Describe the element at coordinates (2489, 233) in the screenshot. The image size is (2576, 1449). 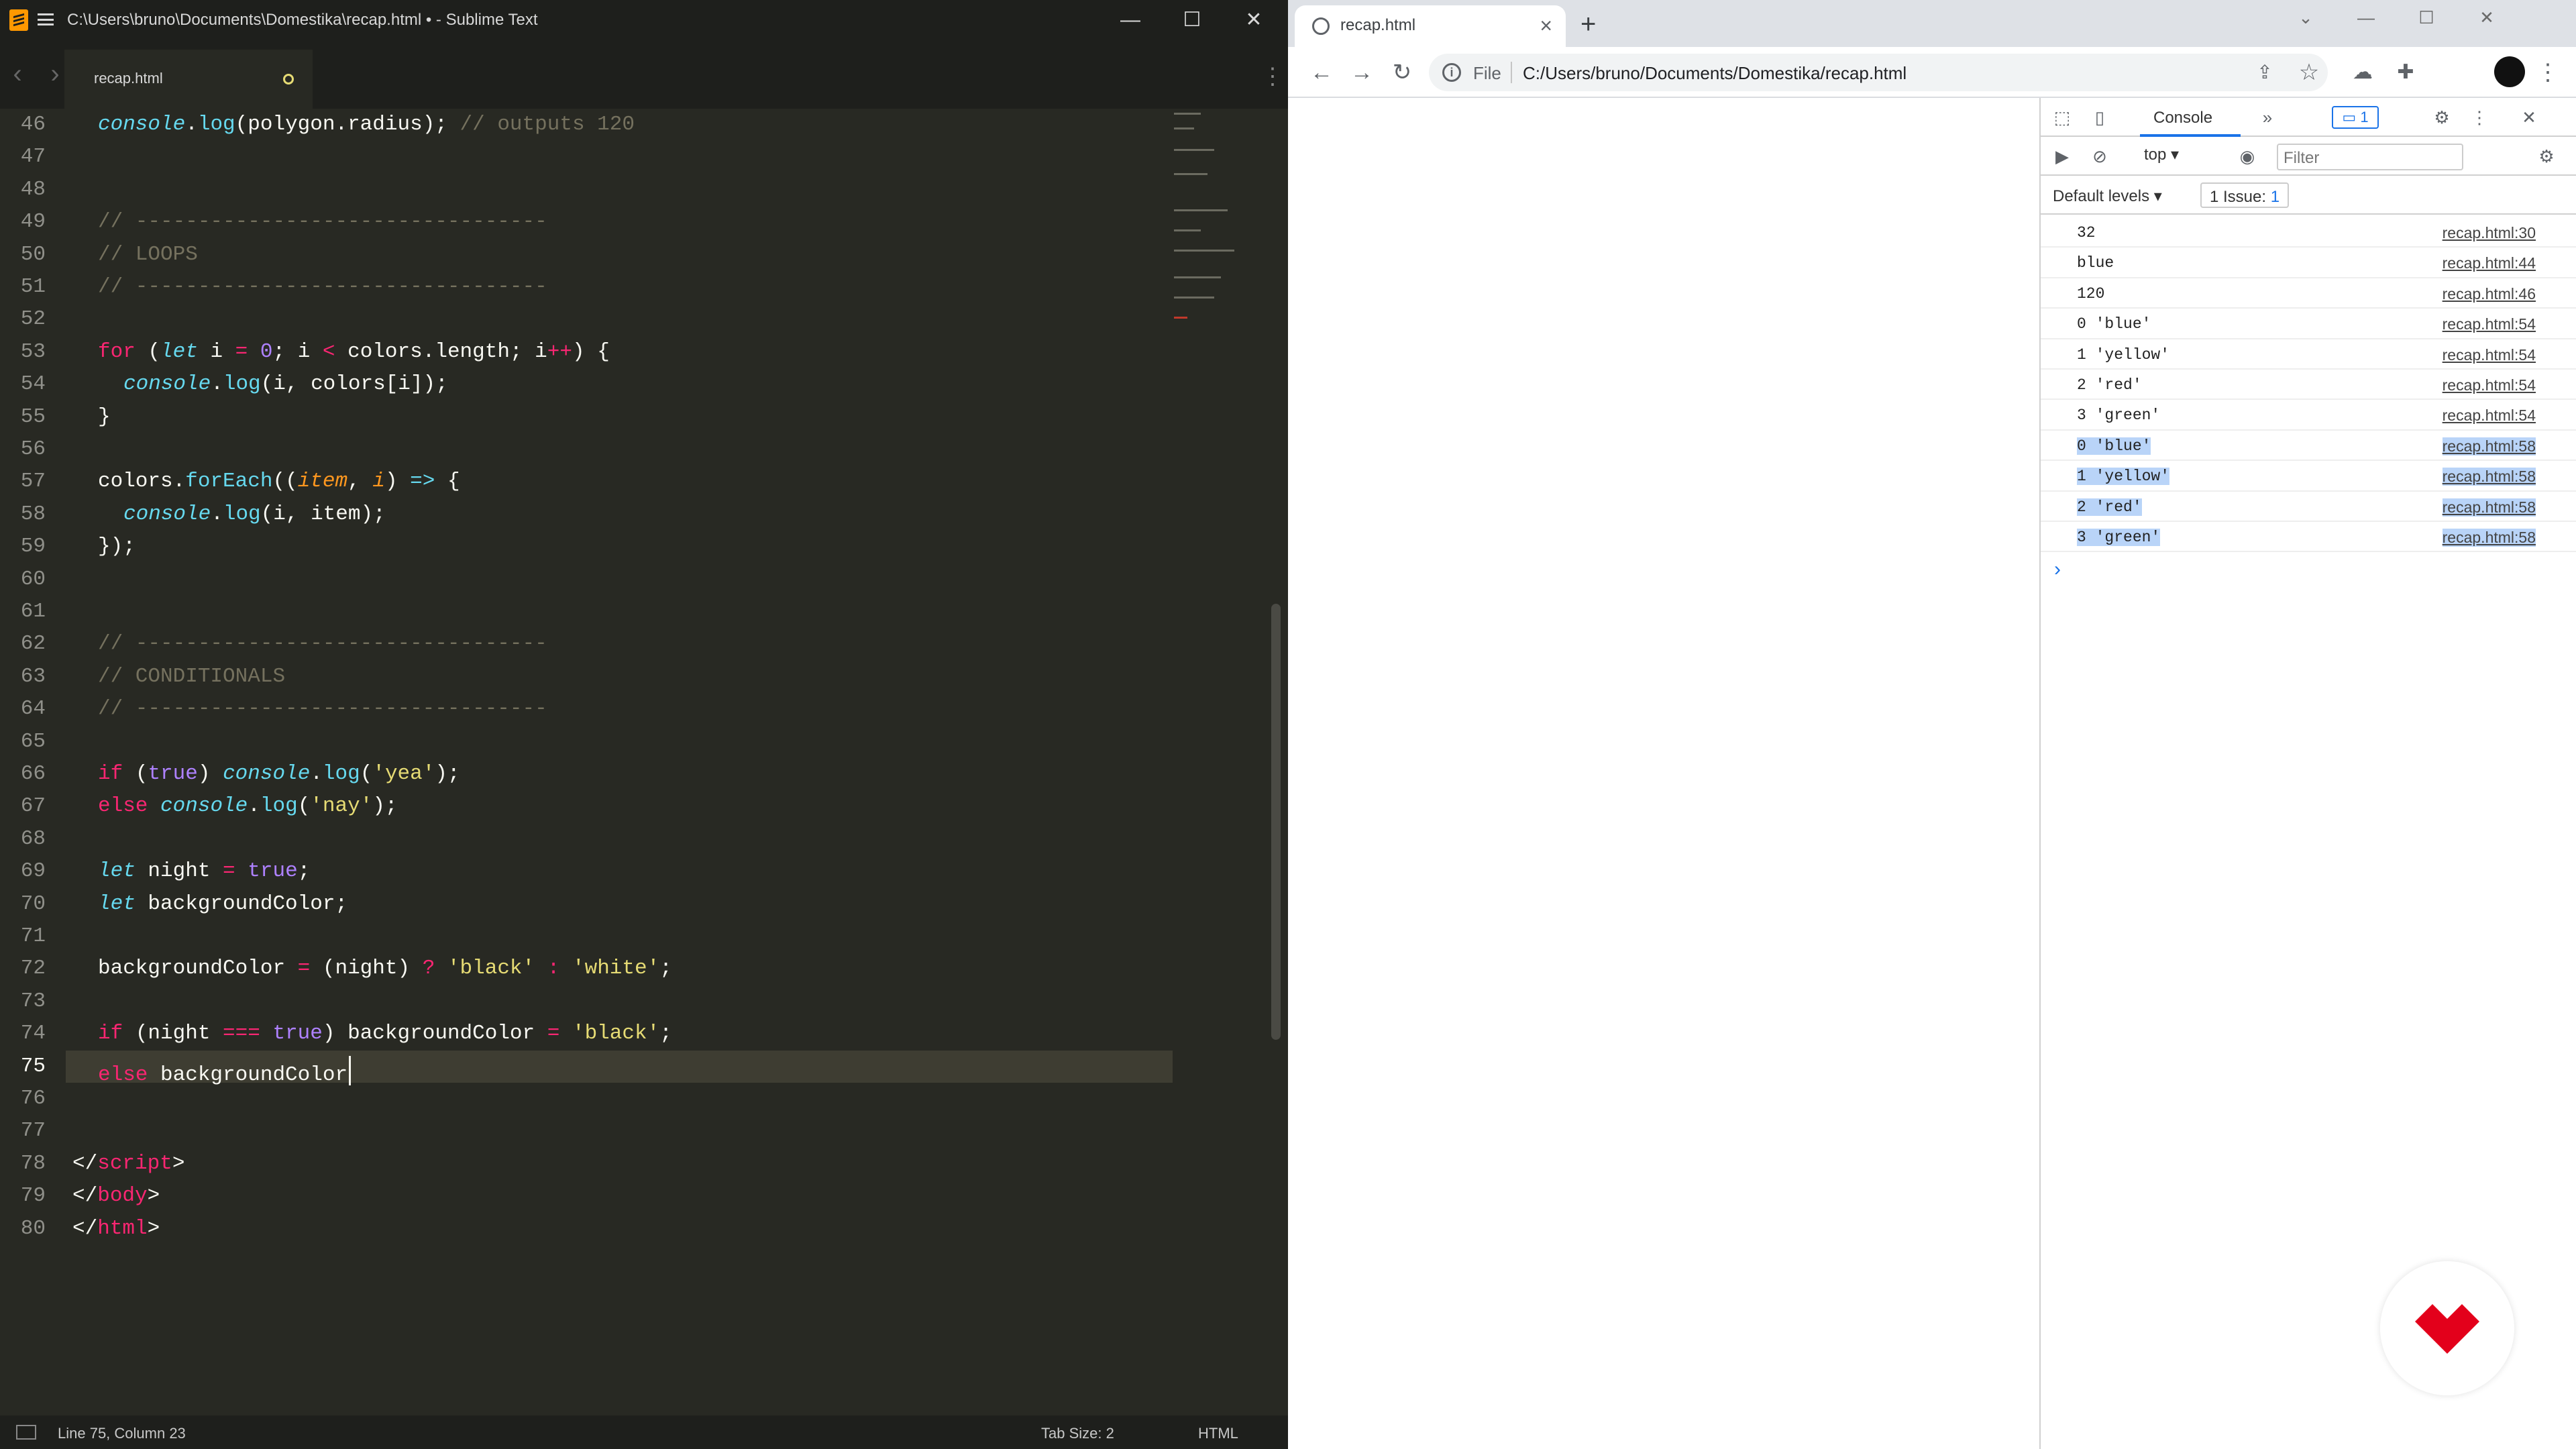
I see `log-source-link: recap.html:30` at that location.